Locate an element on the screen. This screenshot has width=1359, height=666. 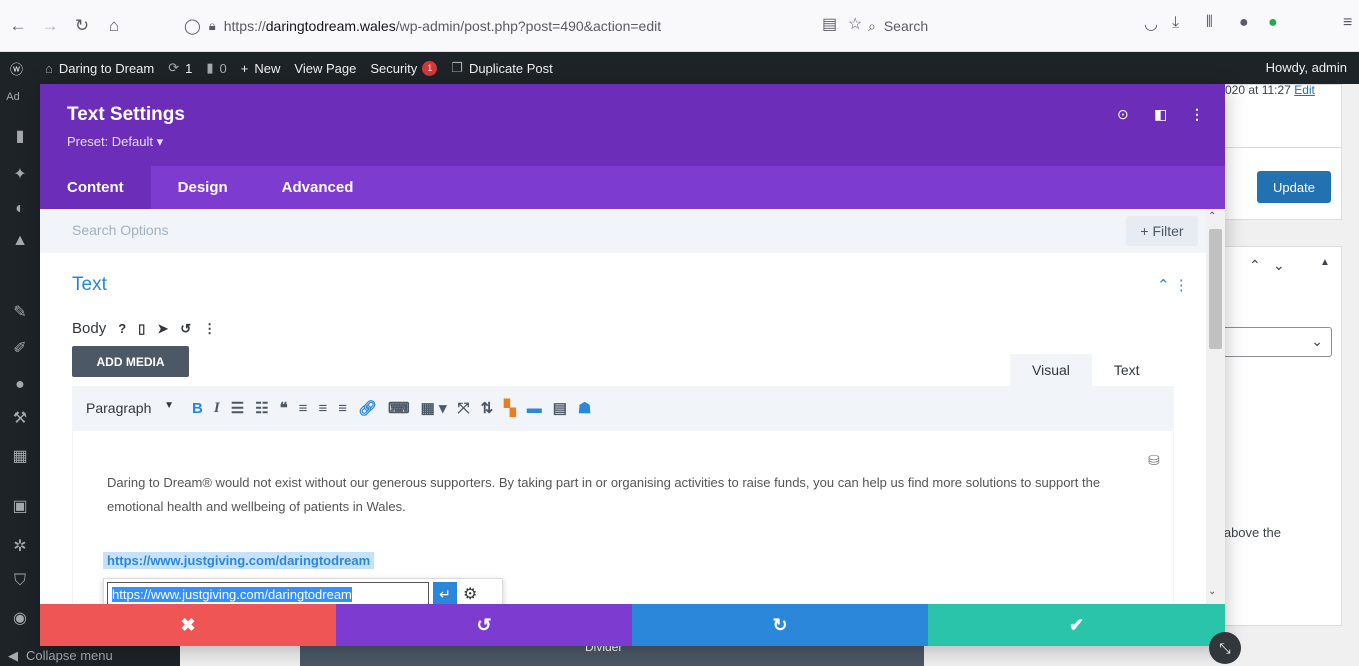
shield-icon: ⛉ is located at coordinates (20, 581).